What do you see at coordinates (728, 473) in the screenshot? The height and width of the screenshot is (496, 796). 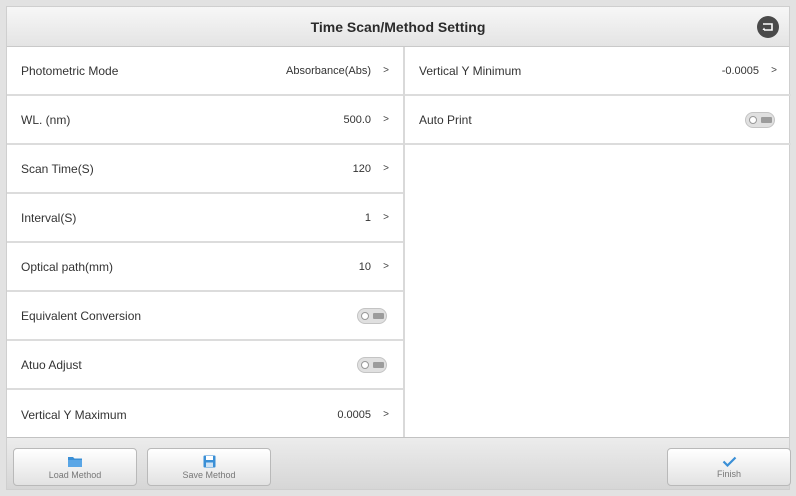 I see `finish-label: Finish` at bounding box center [728, 473].